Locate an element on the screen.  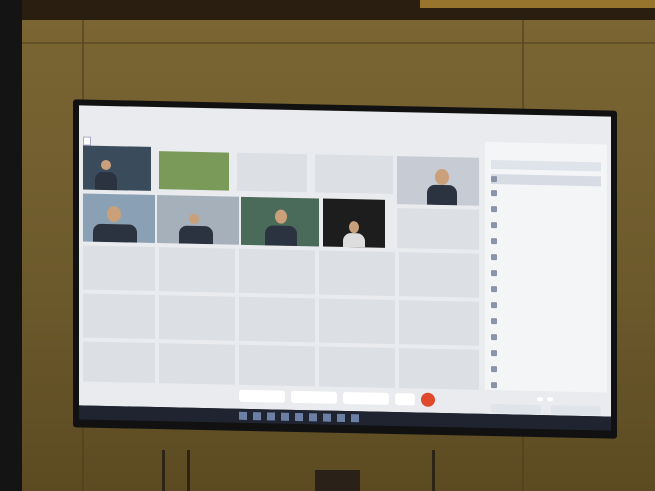
meeting-menubar is located at coordinates (97, 119).